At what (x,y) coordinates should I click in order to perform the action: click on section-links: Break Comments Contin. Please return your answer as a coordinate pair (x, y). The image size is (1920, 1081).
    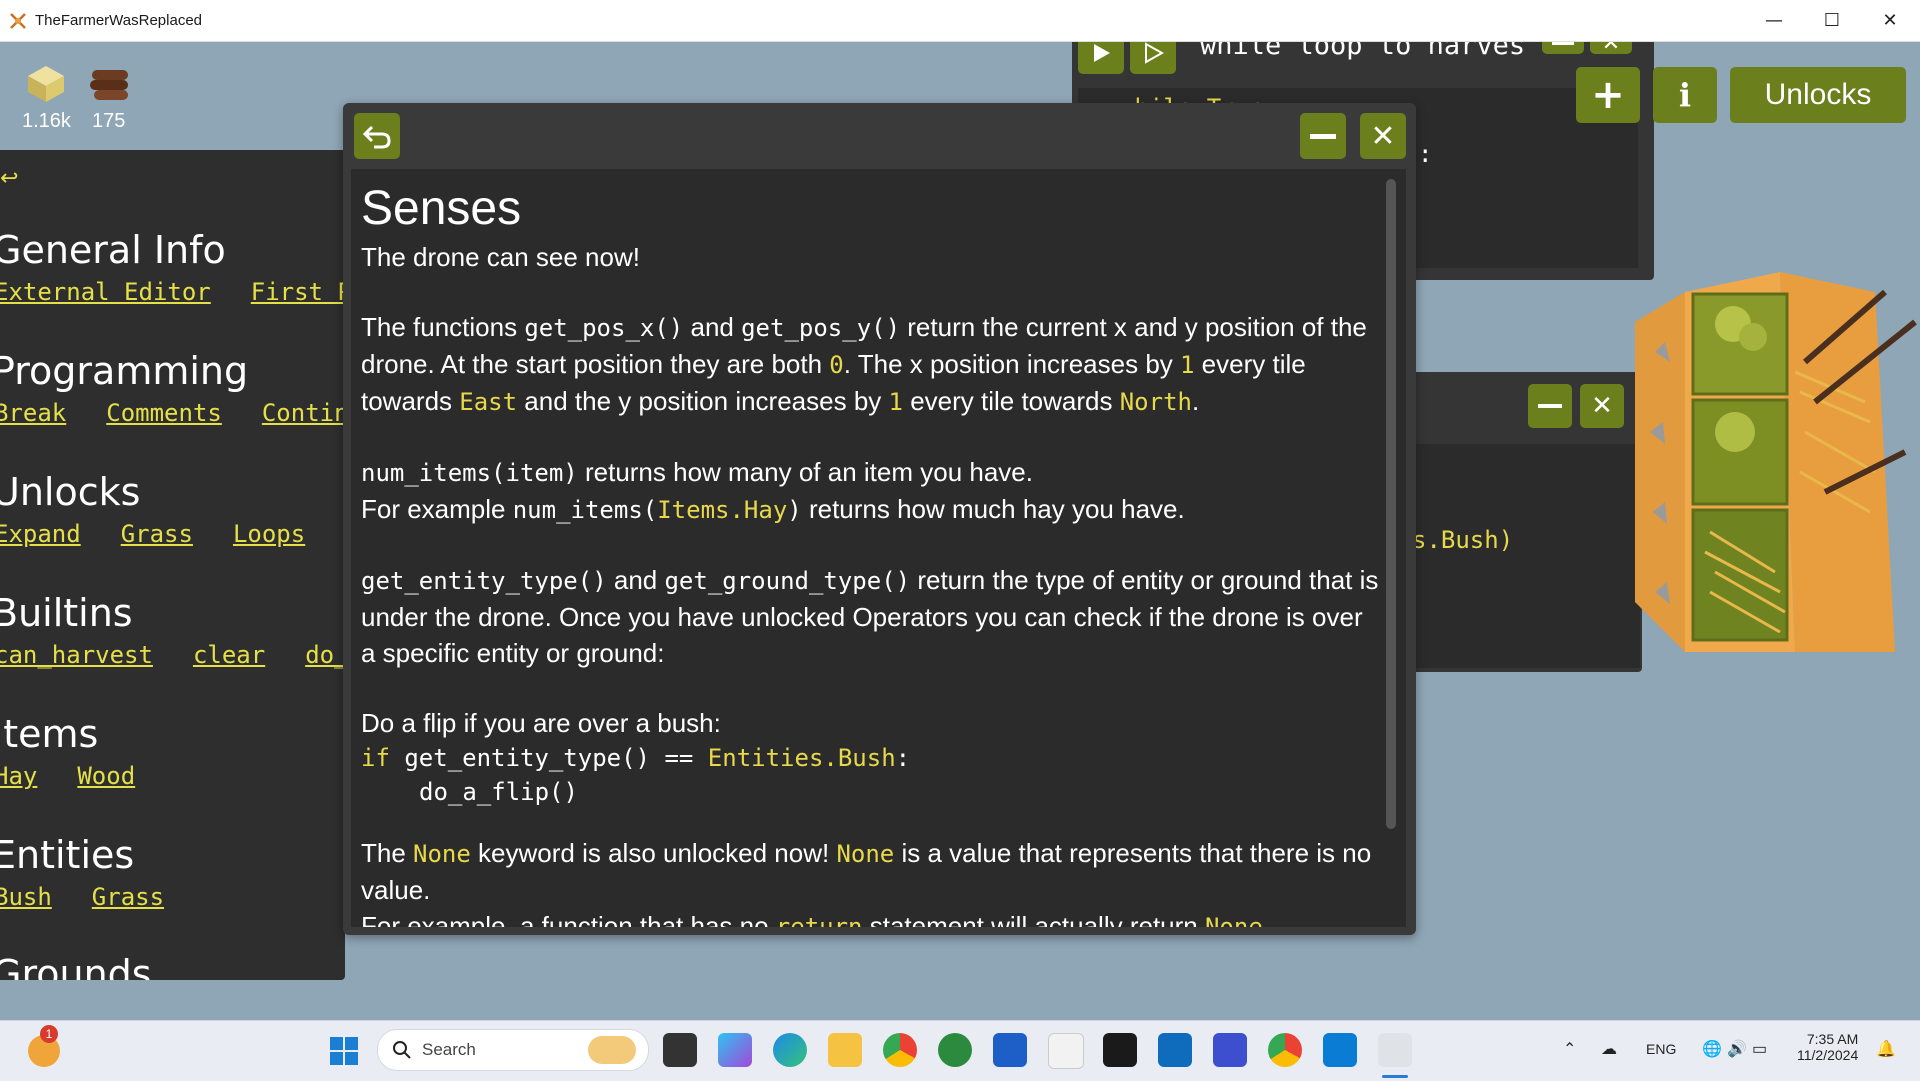
    Looking at the image, I should click on (172, 413).